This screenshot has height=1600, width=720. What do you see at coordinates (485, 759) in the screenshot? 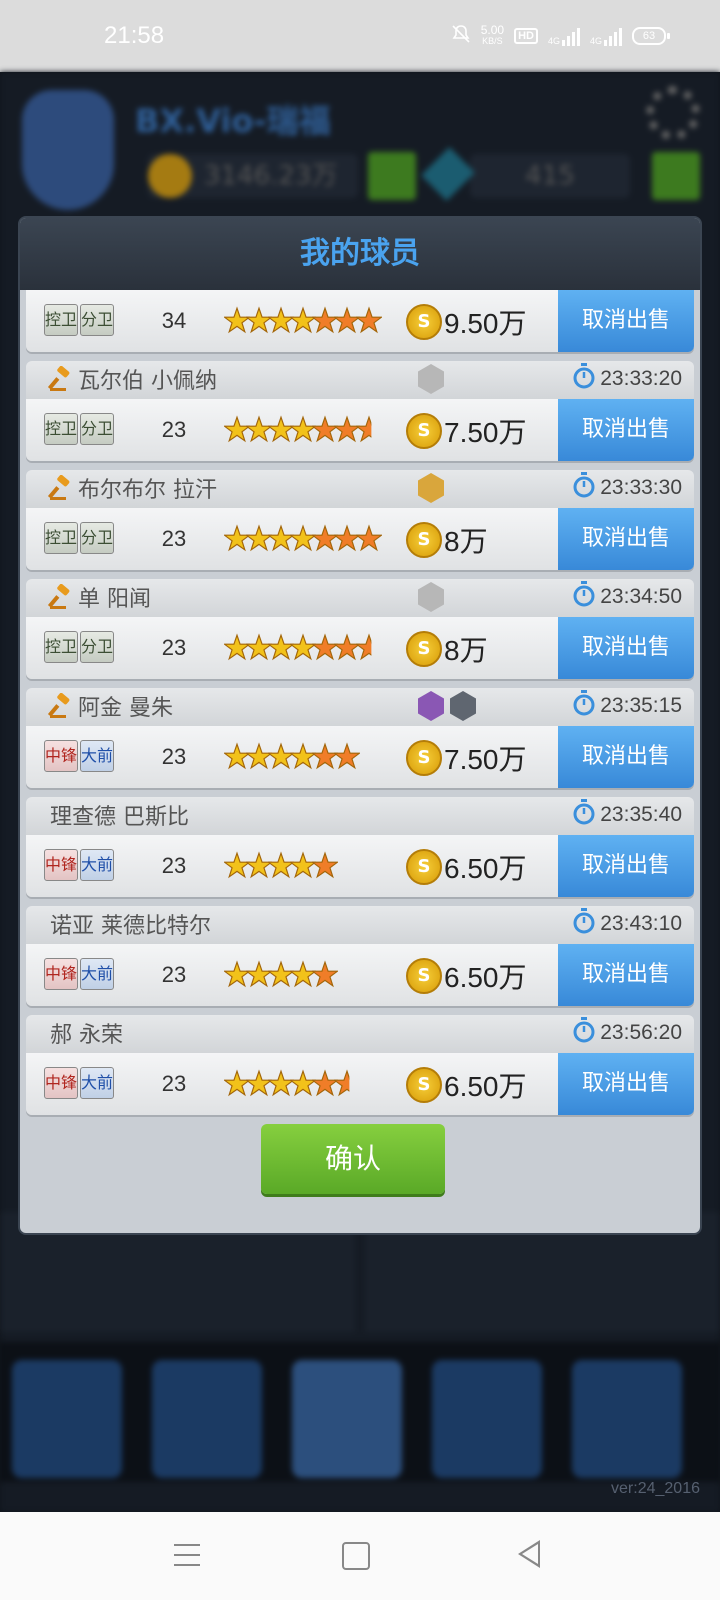
I see `price-text: 7.50万` at bounding box center [485, 759].